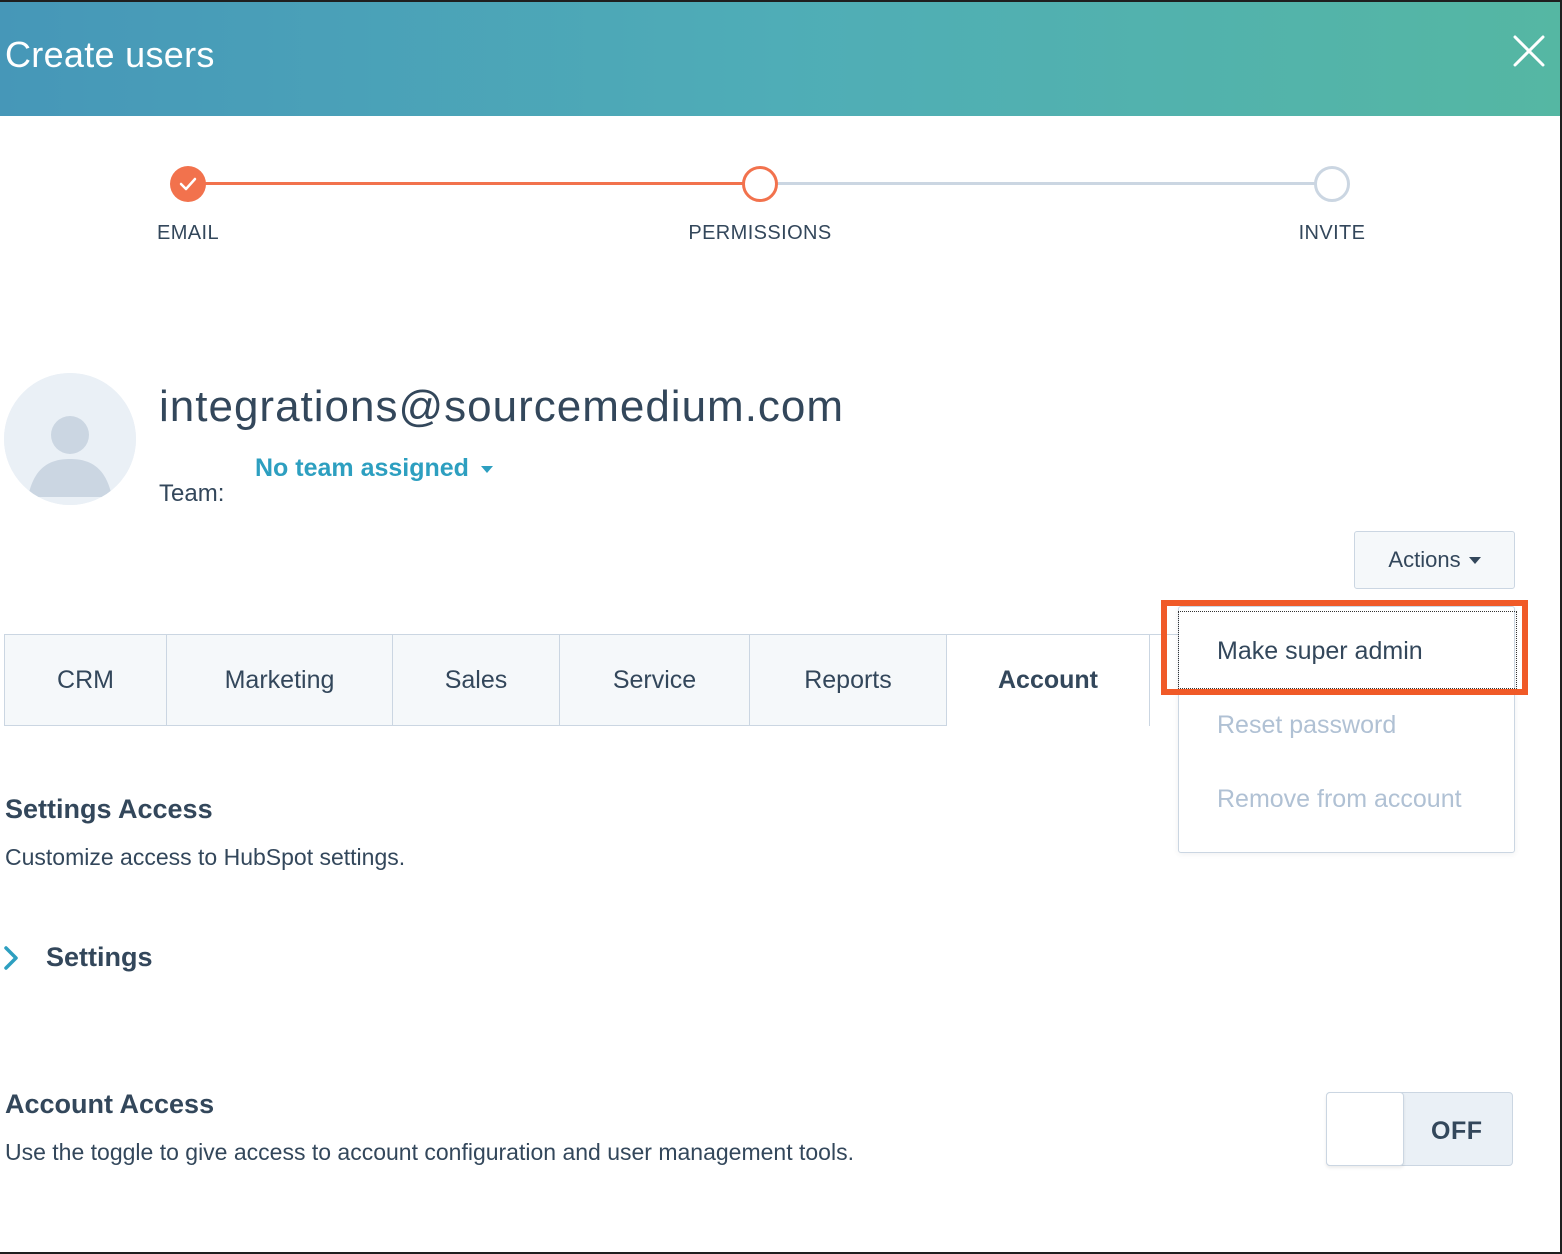 This screenshot has height=1254, width=1562. What do you see at coordinates (1457, 1131) in the screenshot?
I see `toggle-state-label: OFF` at bounding box center [1457, 1131].